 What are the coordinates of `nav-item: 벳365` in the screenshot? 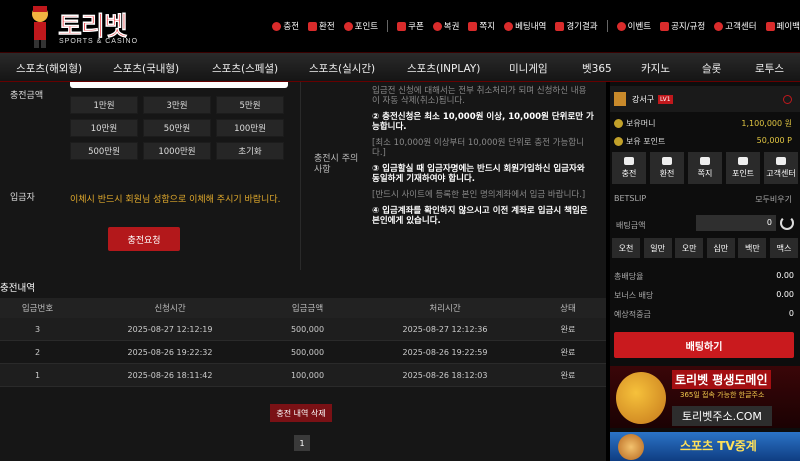 It's located at (597, 68).